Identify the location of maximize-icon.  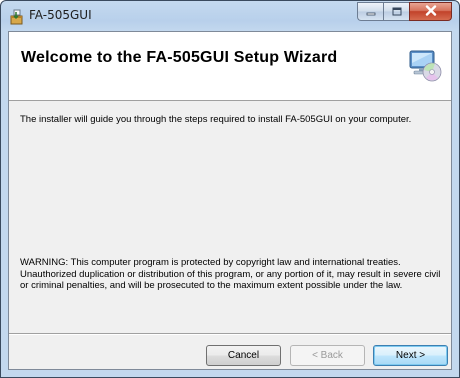
(397, 12).